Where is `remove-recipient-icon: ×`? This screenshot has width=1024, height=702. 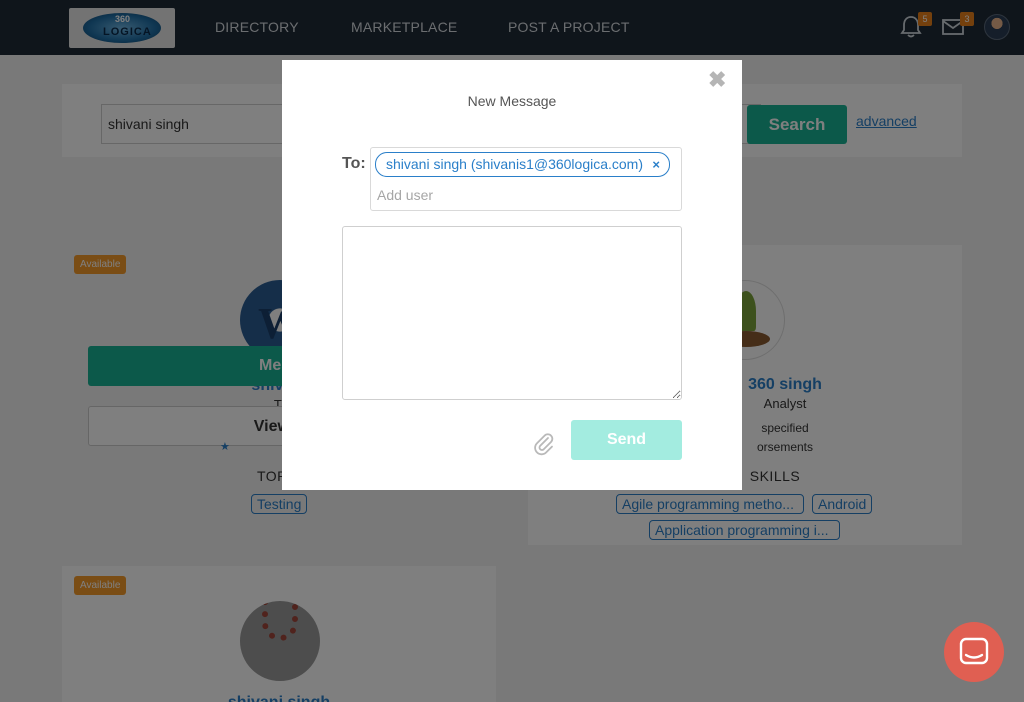 remove-recipient-icon: × is located at coordinates (656, 164).